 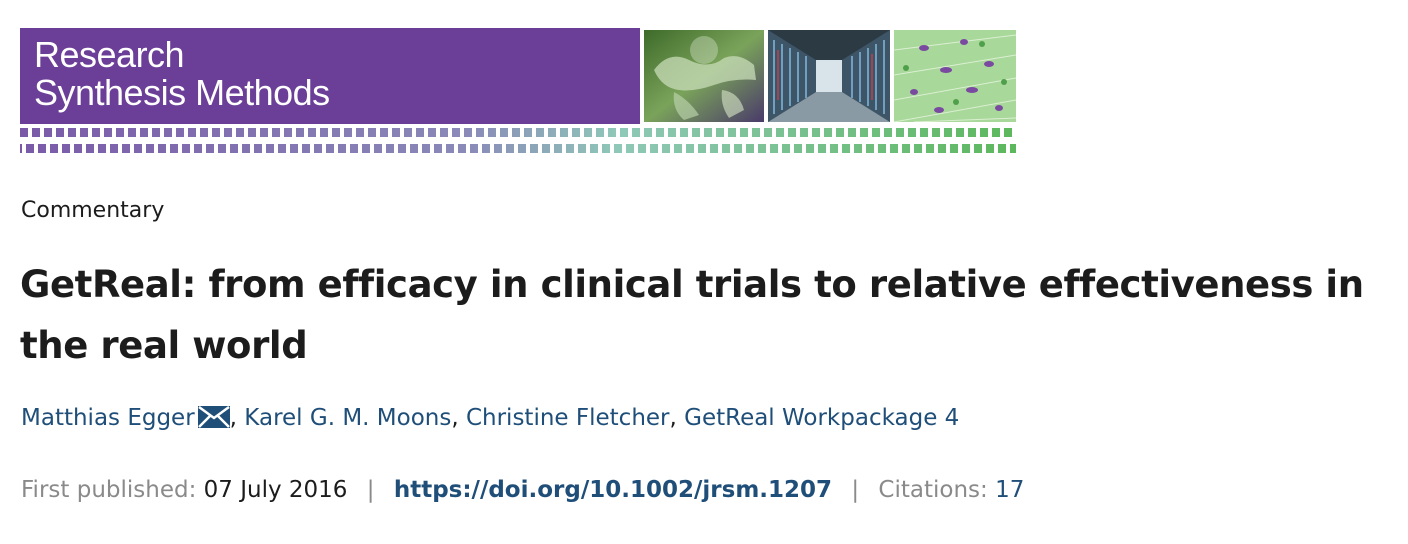 What do you see at coordinates (568, 418) in the screenshot?
I see `author-link-fletcher: Christine Fletcher` at bounding box center [568, 418].